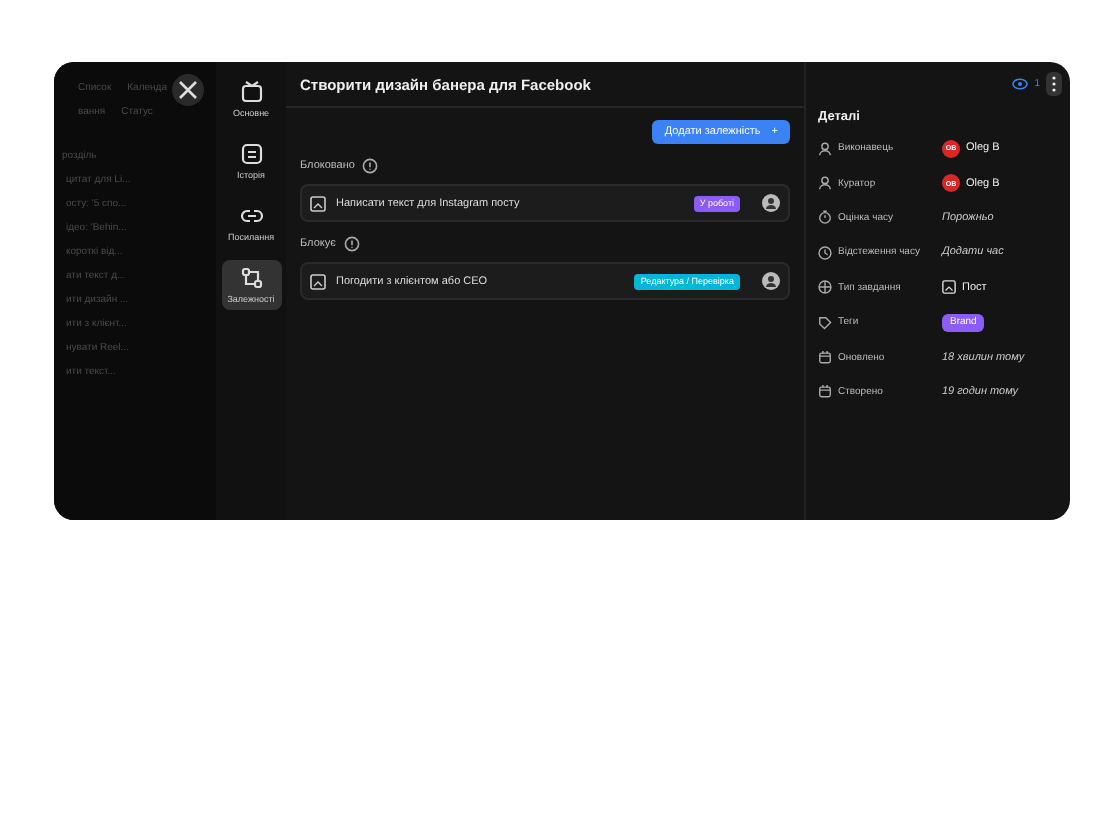  I want to click on close-button, so click(188, 90).